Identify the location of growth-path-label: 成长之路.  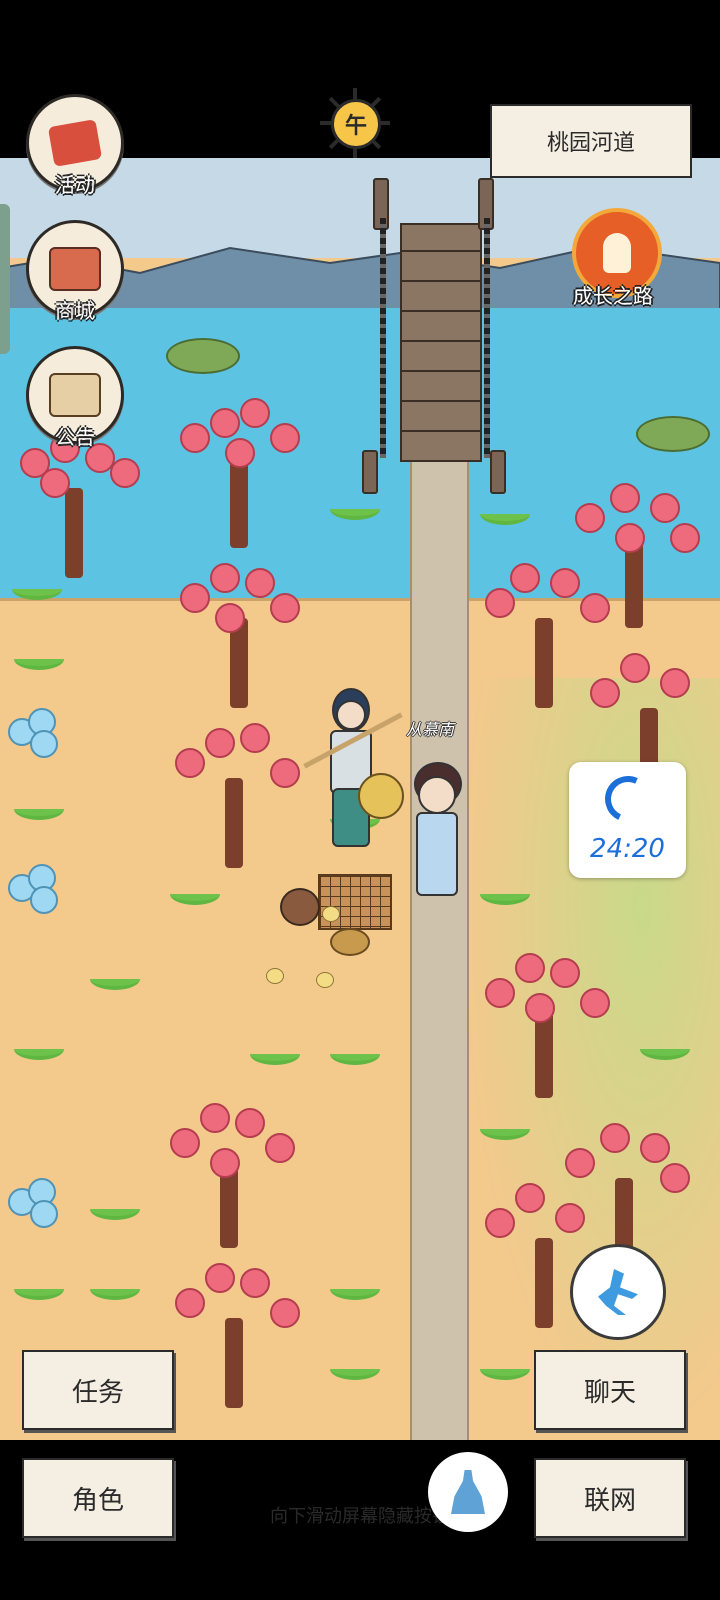
(613, 296).